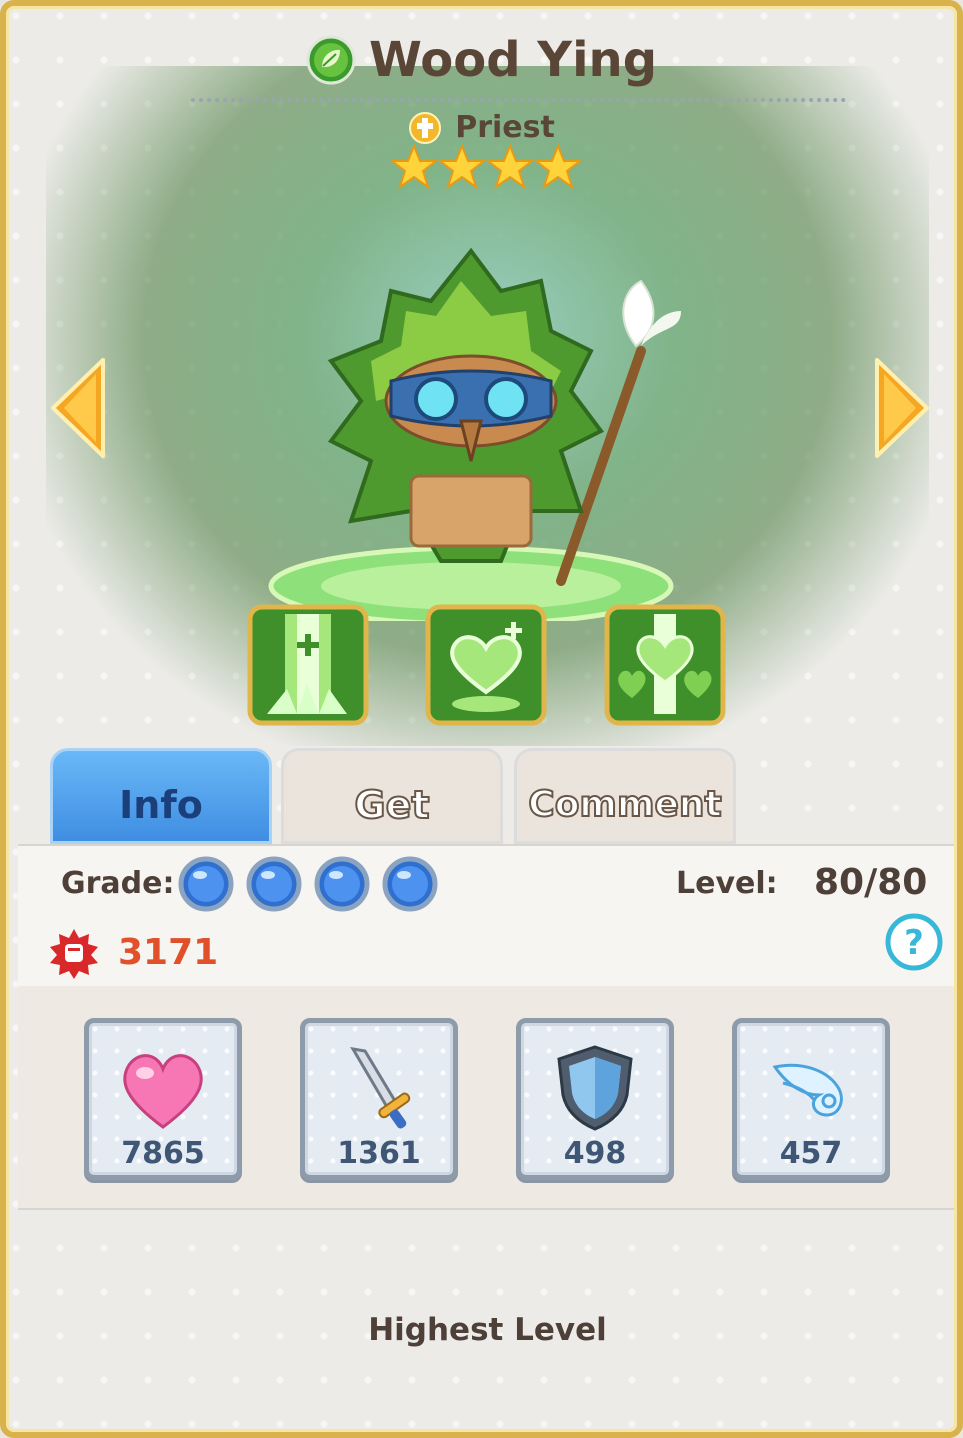 Image resolution: width=963 pixels, height=1438 pixels. I want to click on wing-speed-icon, so click(807, 1090).